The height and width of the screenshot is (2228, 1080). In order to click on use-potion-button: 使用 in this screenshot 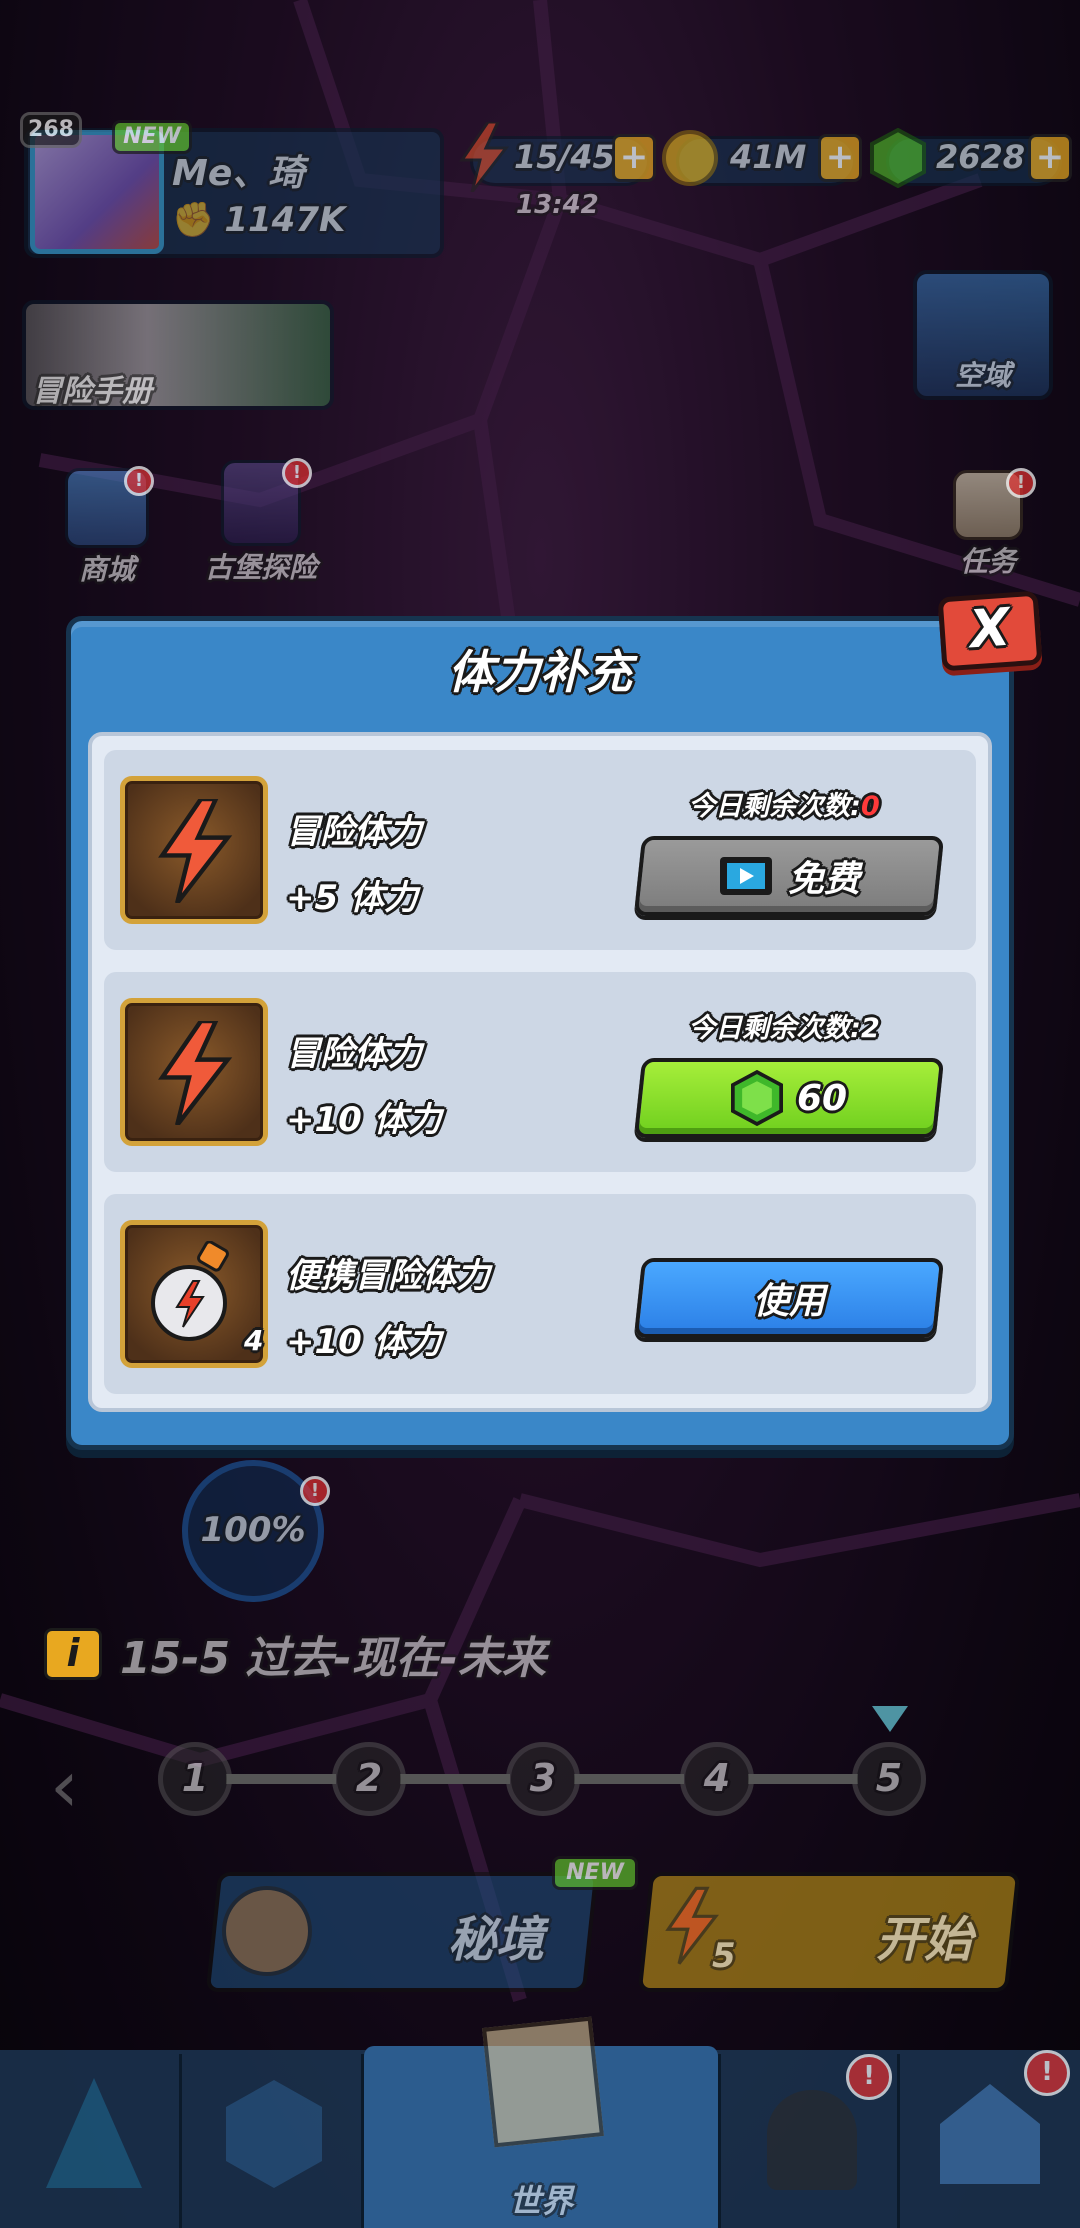, I will do `click(789, 1298)`.